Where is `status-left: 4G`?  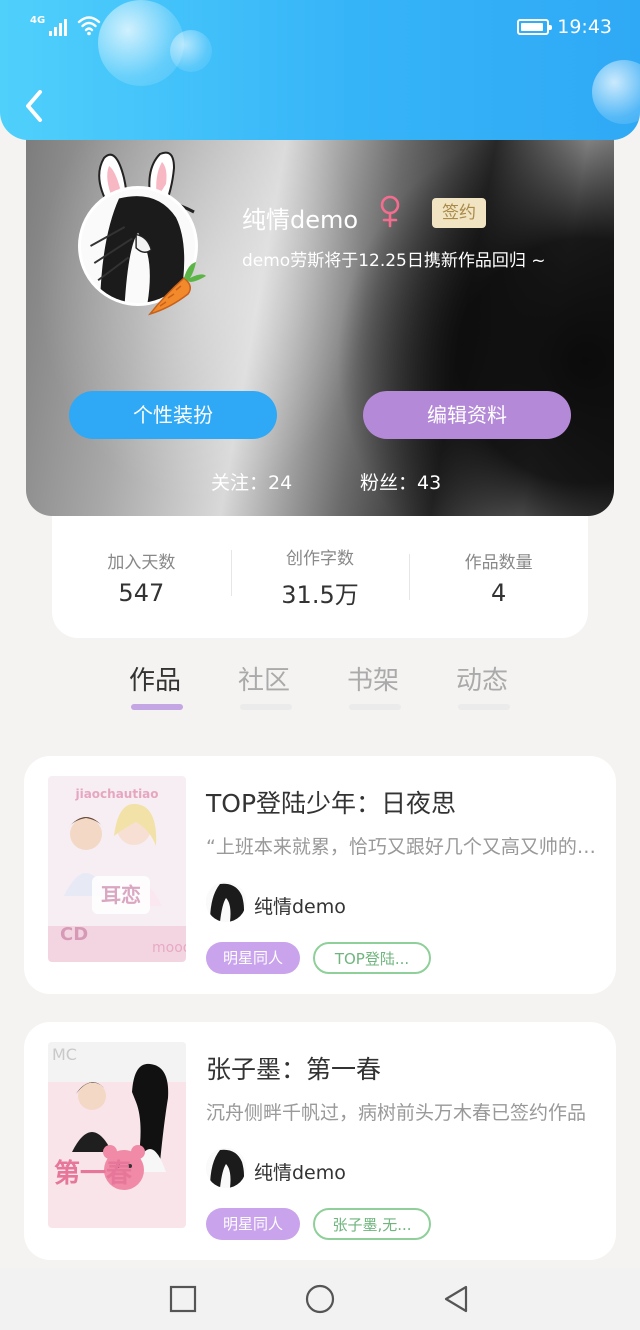
status-left: 4G is located at coordinates (65, 25).